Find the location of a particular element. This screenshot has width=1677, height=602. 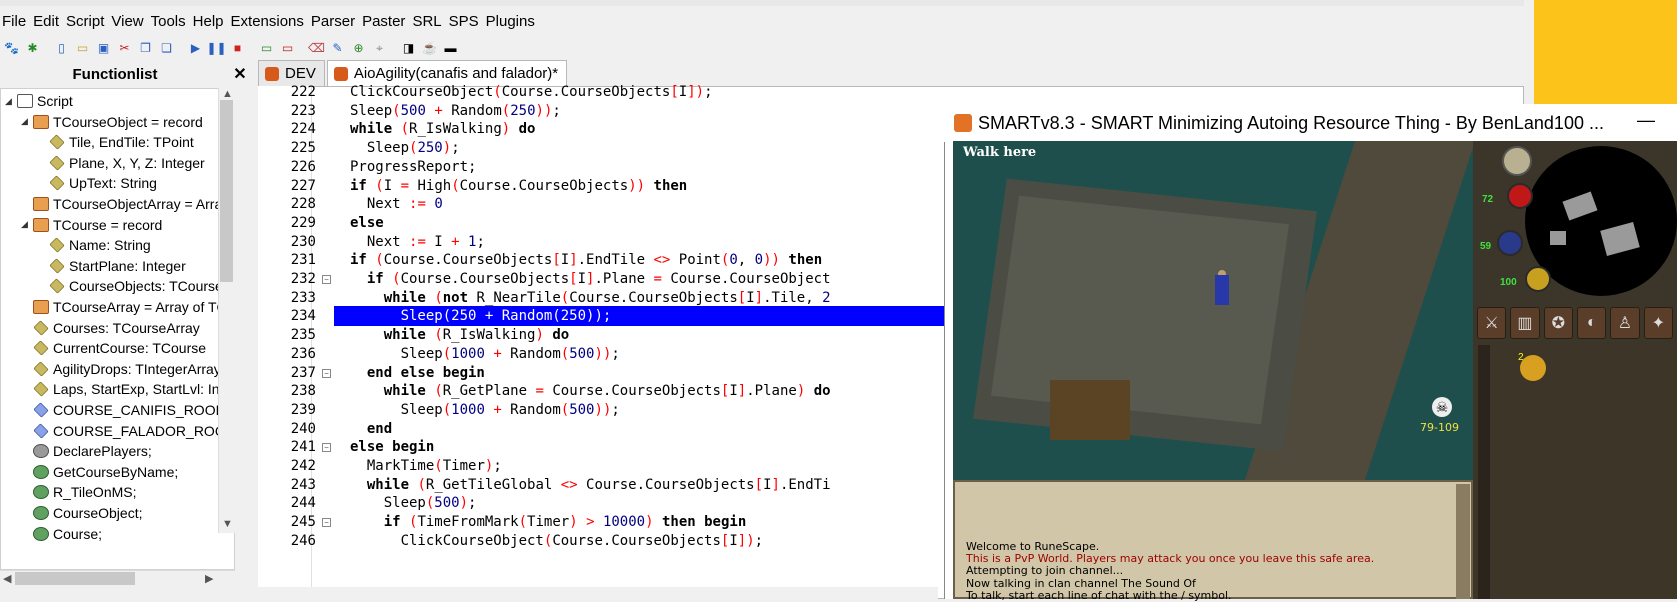

minimize-client-icon: ▭ is located at coordinates (287, 48).